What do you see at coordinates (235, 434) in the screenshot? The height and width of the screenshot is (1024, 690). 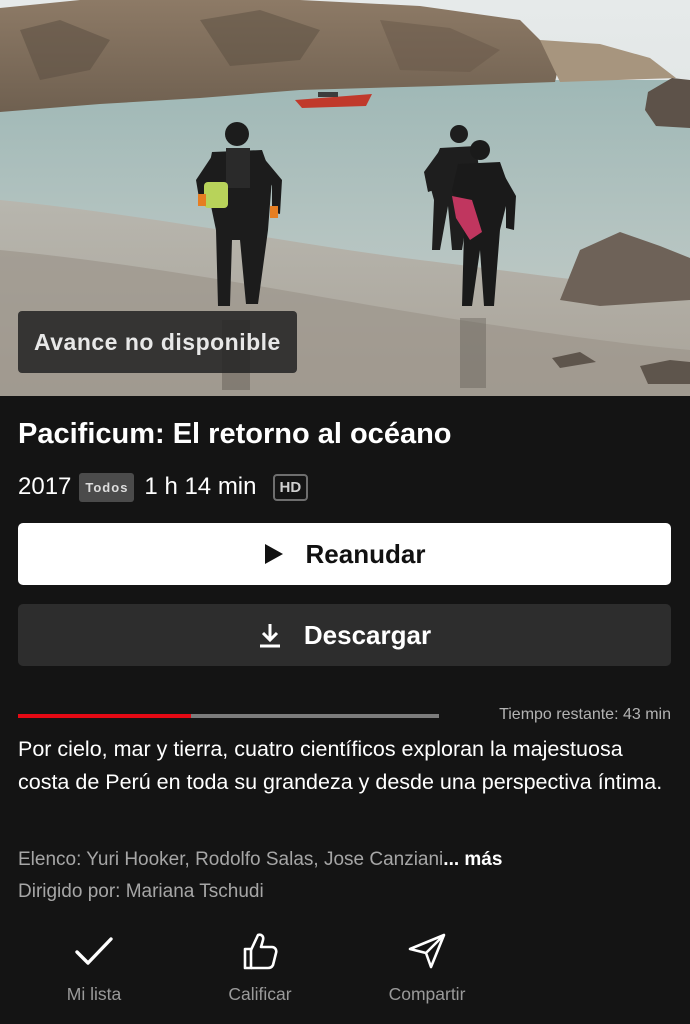 I see `page-title: Pacificum: El retorno al océano` at bounding box center [235, 434].